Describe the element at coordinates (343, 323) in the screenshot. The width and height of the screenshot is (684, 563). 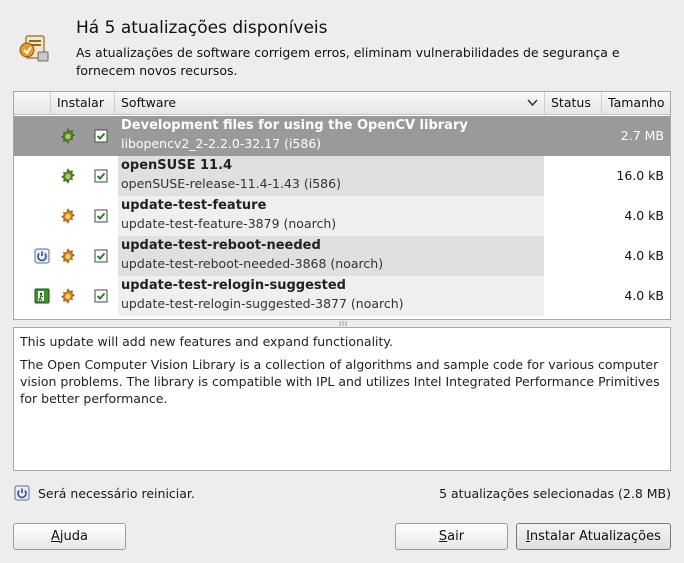
I see `pane-splitter-handle` at that location.